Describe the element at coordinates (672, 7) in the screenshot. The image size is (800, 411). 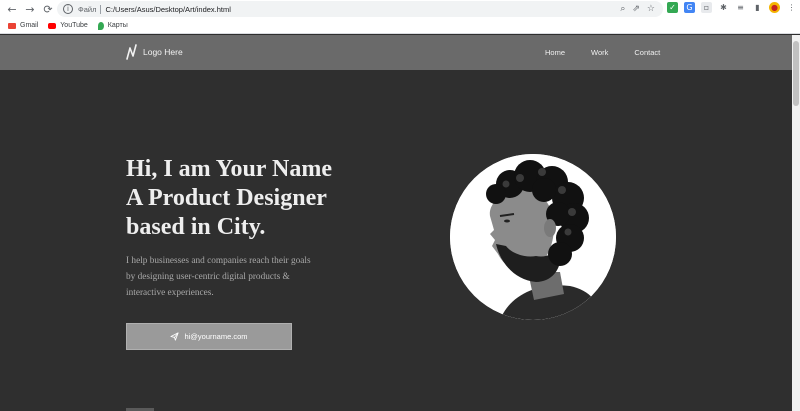
I see `shield-icon: ✓` at that location.